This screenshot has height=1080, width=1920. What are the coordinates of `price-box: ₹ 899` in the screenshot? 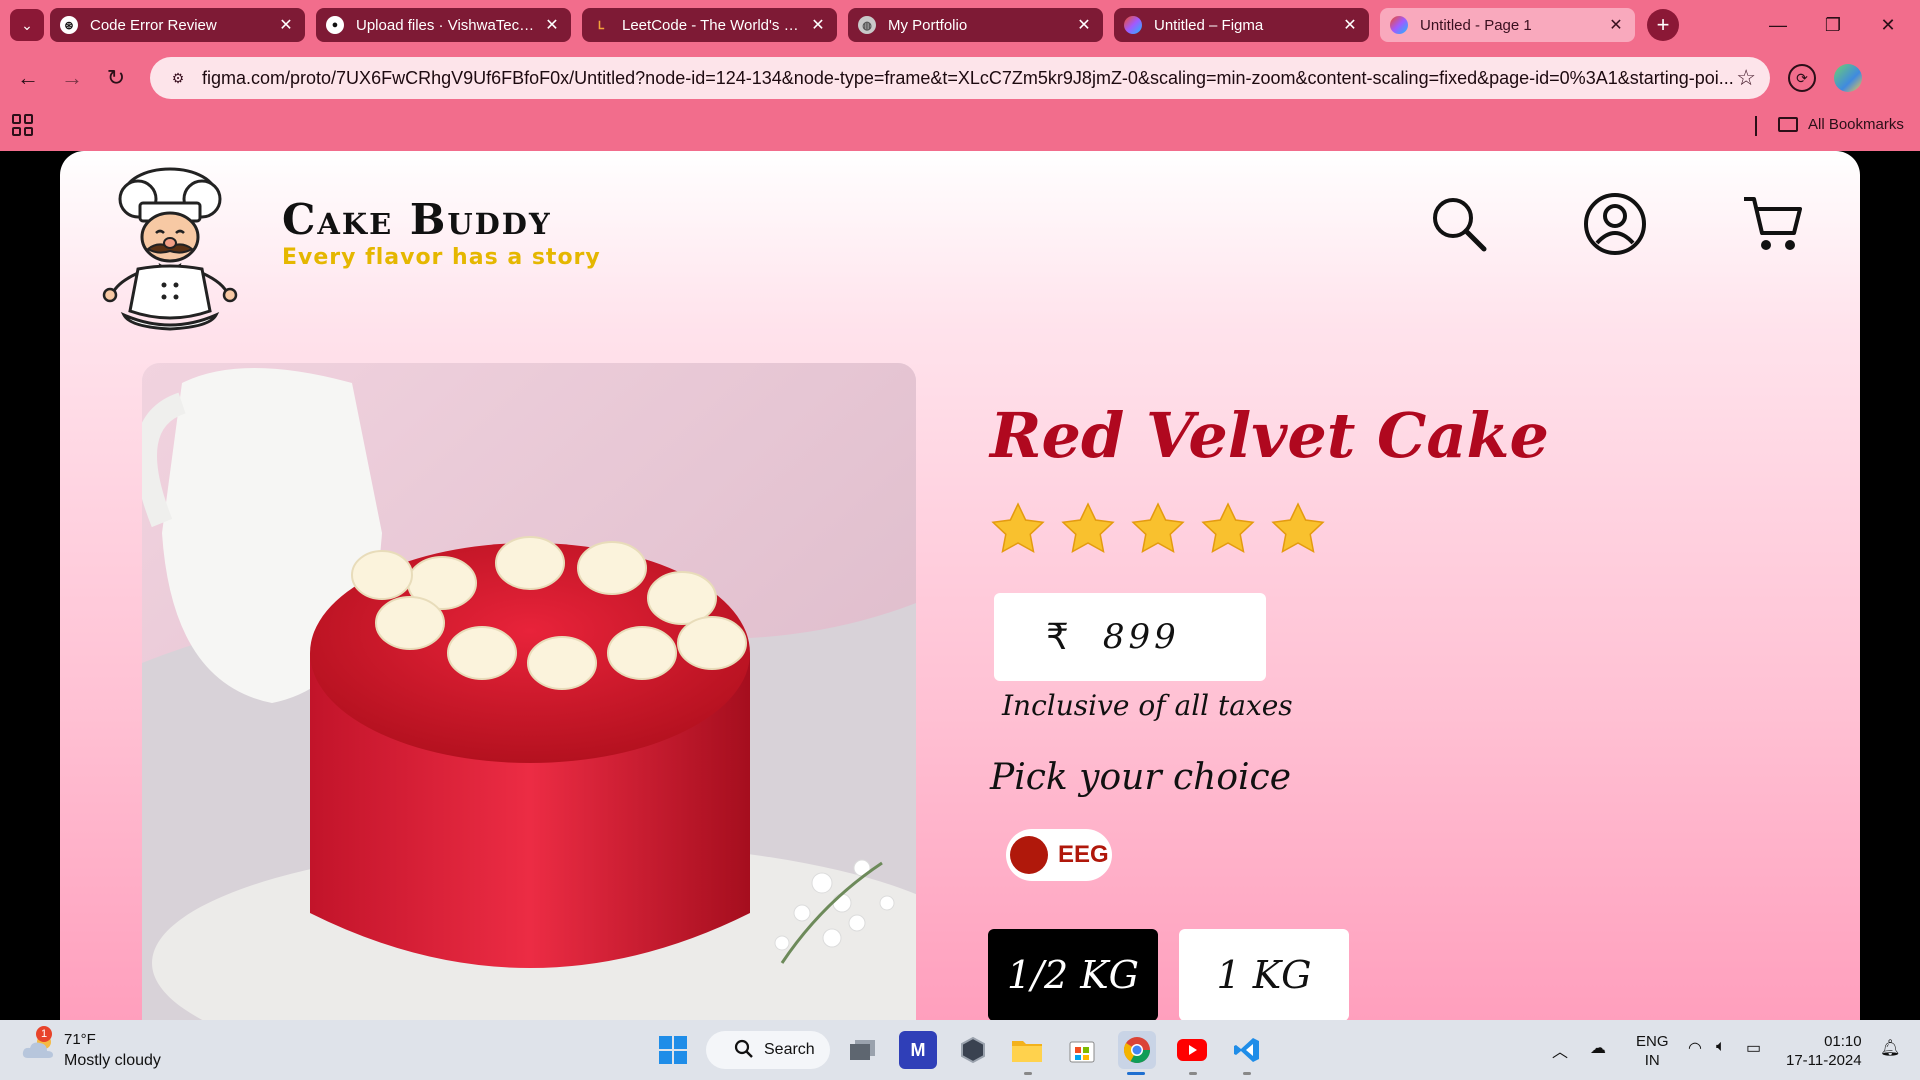 It's located at (1130, 637).